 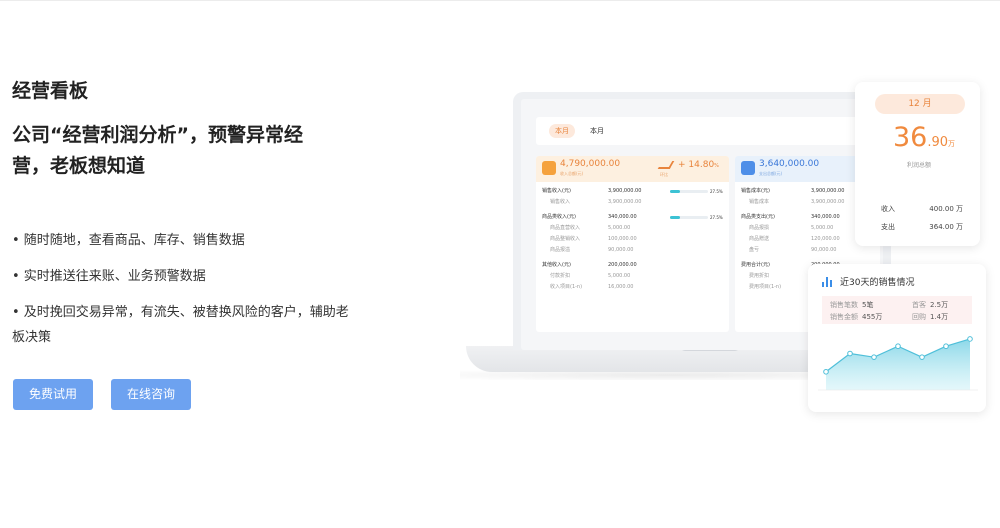 I want to click on profit-value: 36.90万, so click(x=924, y=137).